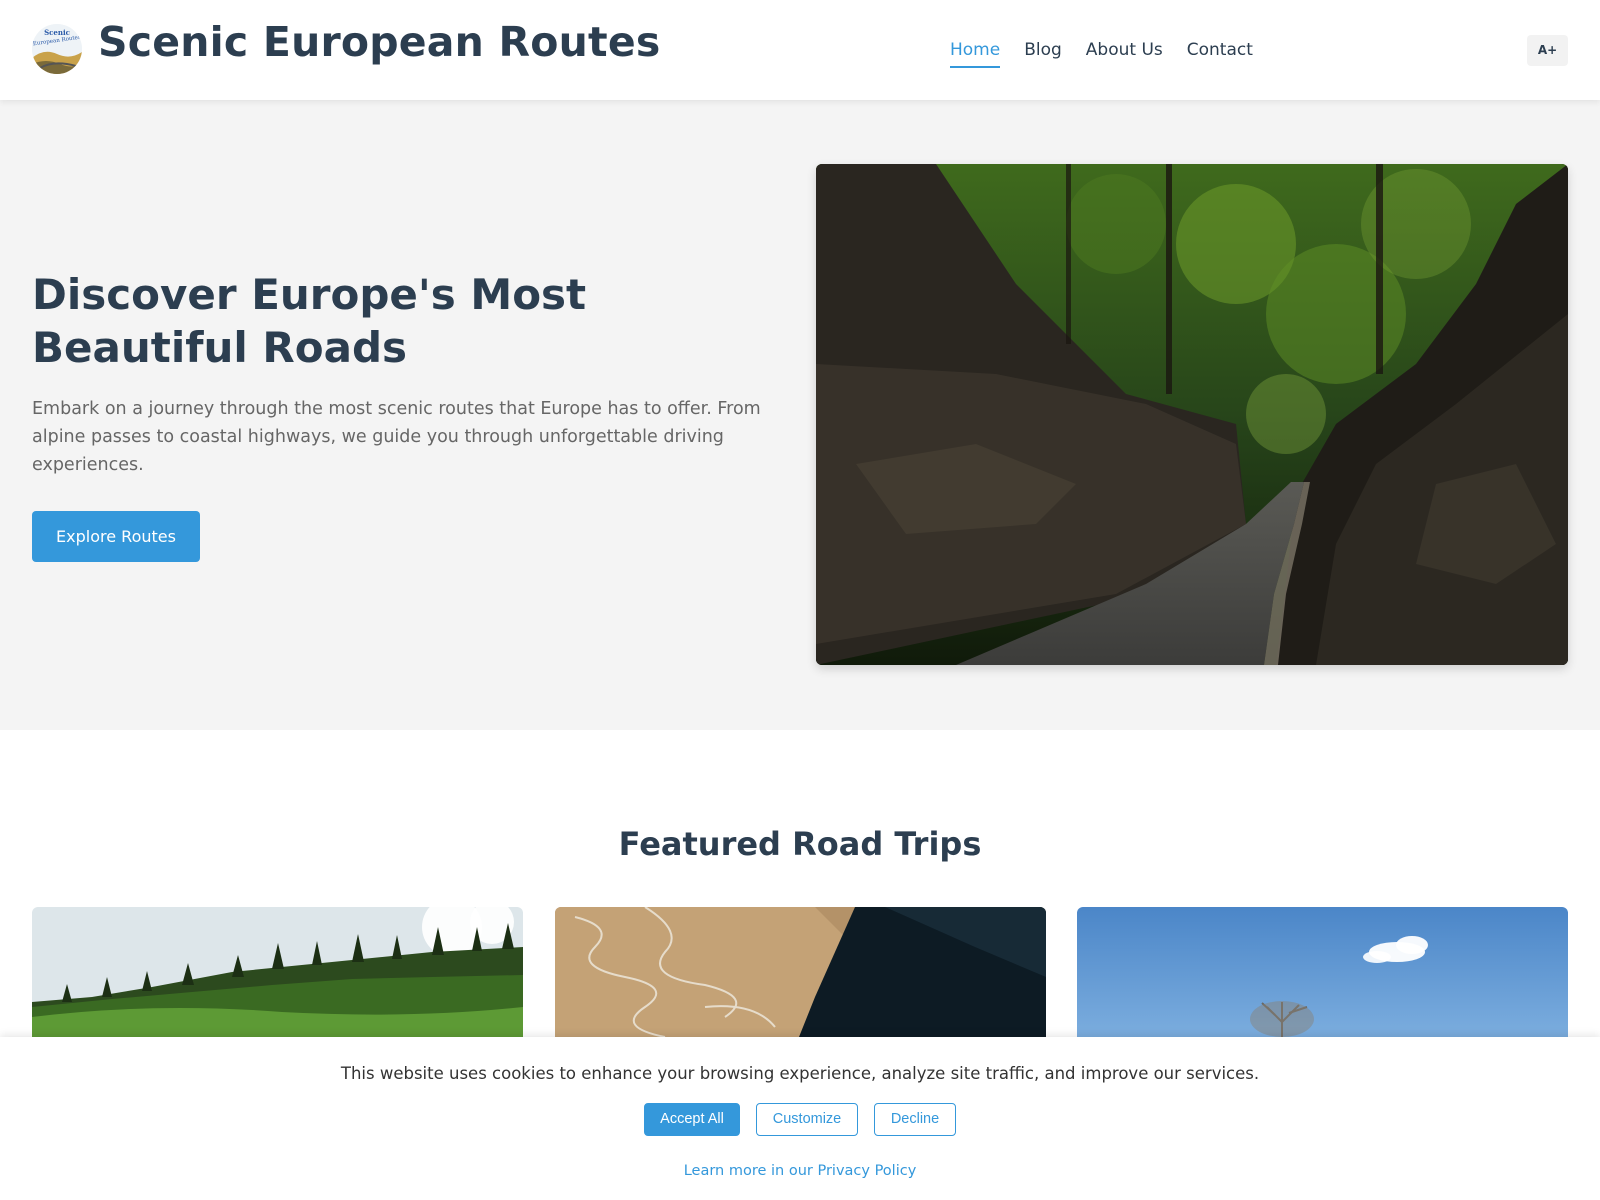 The image size is (1600, 1200). Describe the element at coordinates (379, 42) in the screenshot. I see `site-title: Scenic European Routes` at that location.